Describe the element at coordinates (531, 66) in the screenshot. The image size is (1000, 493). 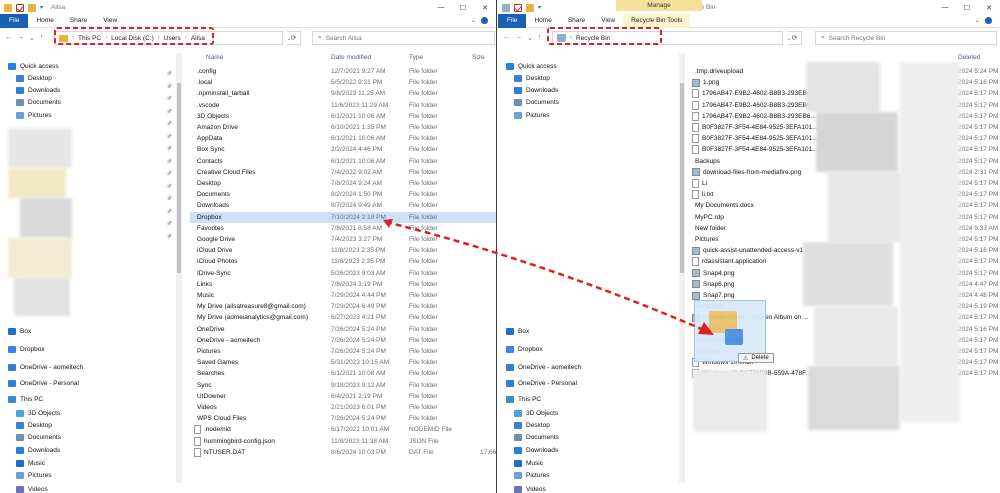
I see `nav-item: Quick access` at that location.